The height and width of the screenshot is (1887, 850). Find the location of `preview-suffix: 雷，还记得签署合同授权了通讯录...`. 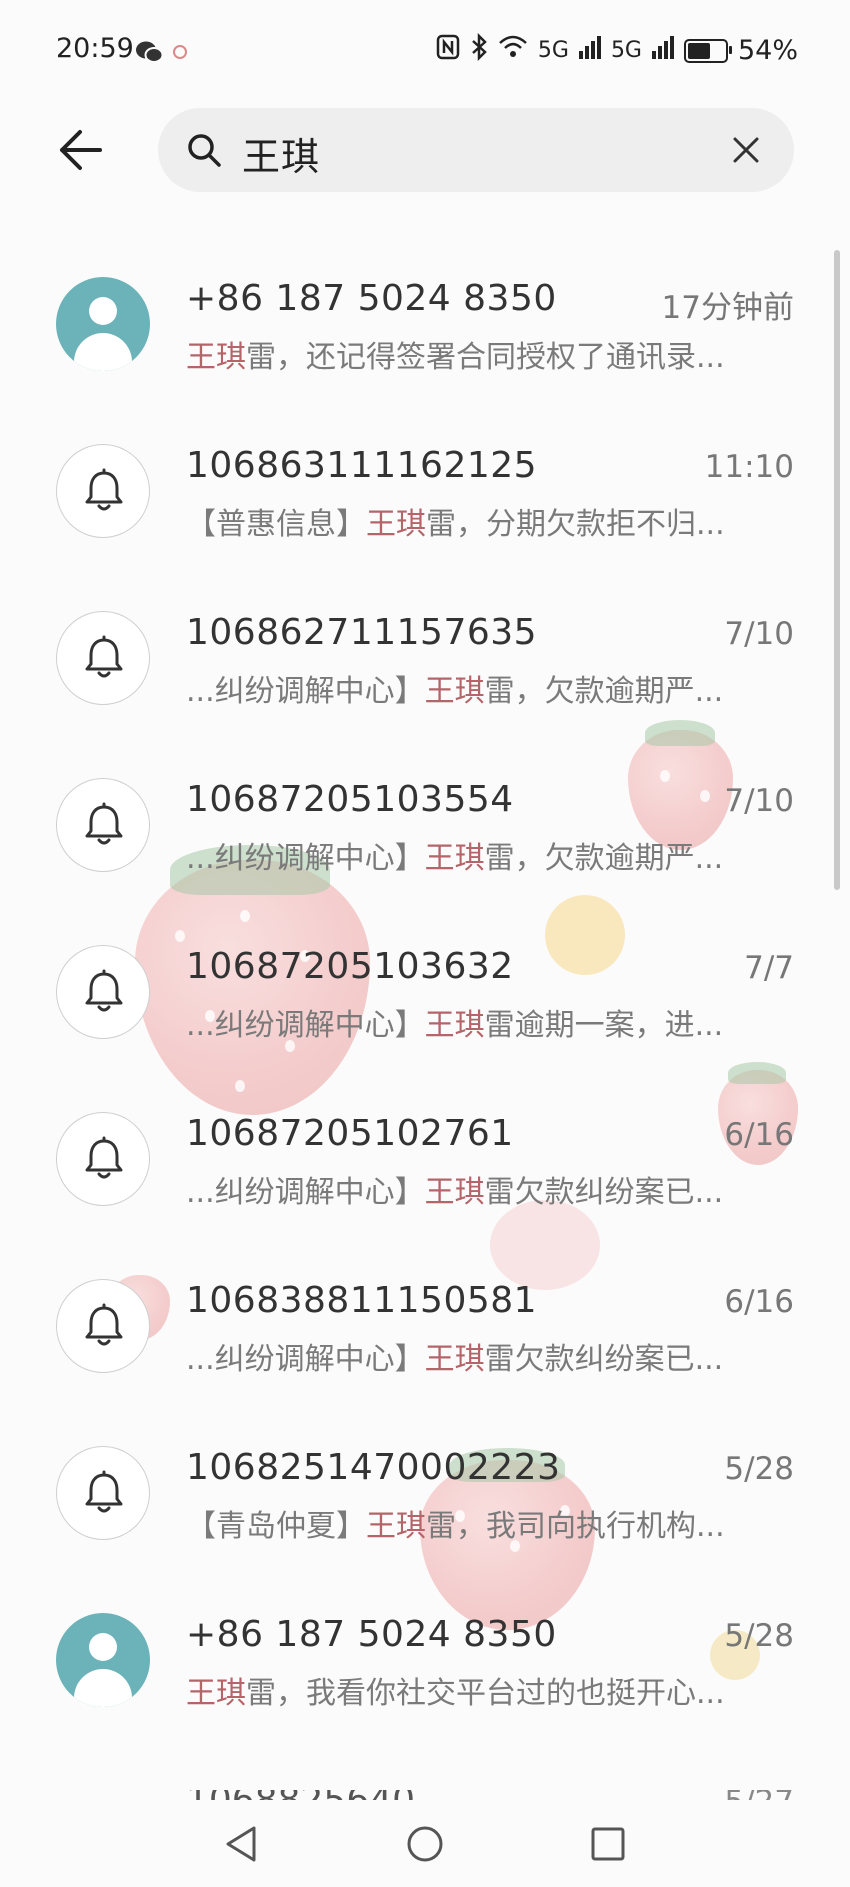

preview-suffix: 雷，还记得签署合同授权了通讯录... is located at coordinates (485, 357).